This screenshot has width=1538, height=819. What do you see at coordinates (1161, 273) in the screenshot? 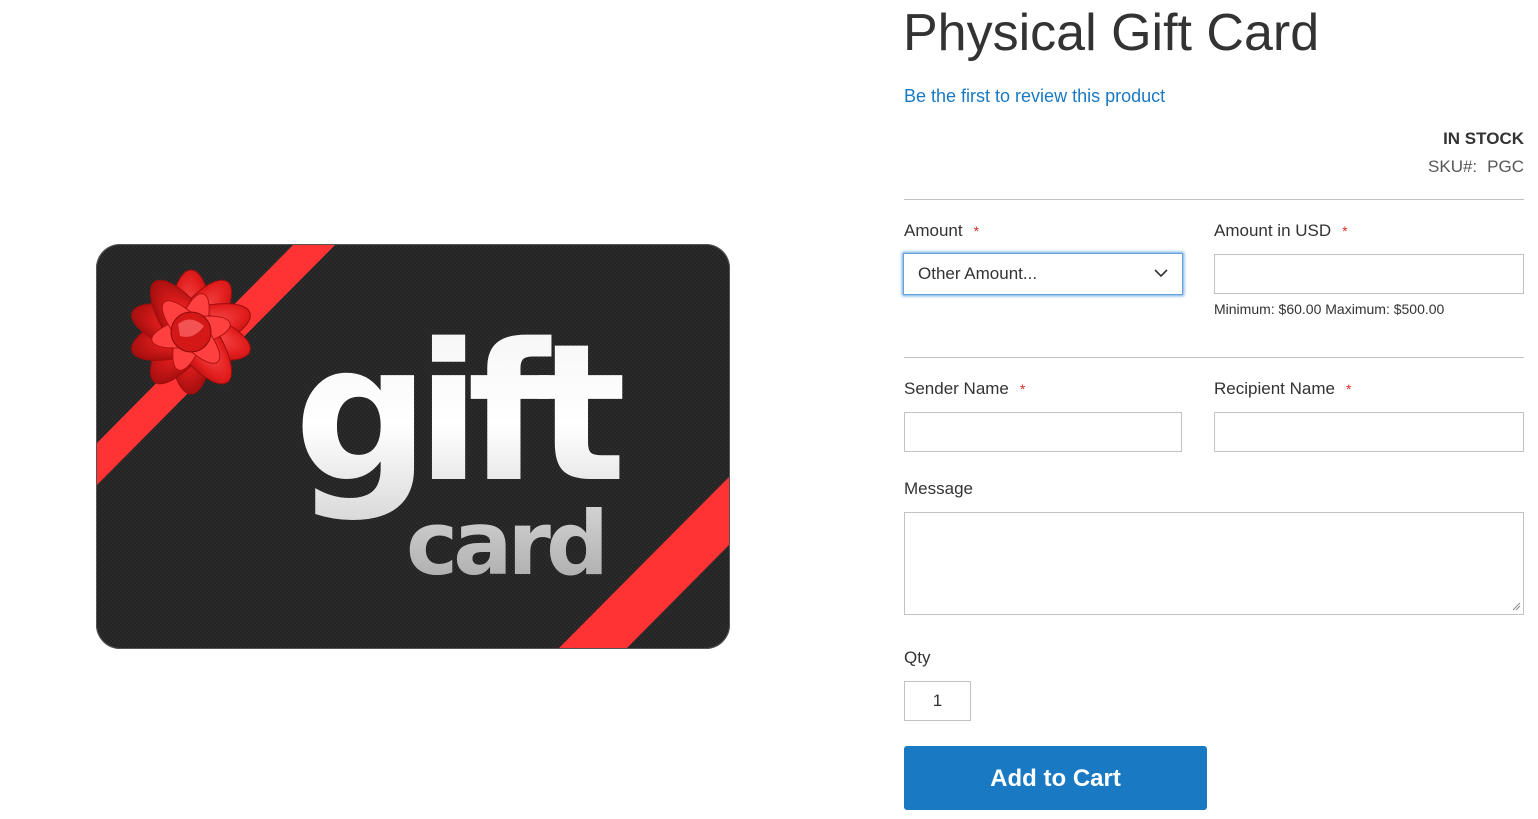
I see `chevron-down-icon` at bounding box center [1161, 273].